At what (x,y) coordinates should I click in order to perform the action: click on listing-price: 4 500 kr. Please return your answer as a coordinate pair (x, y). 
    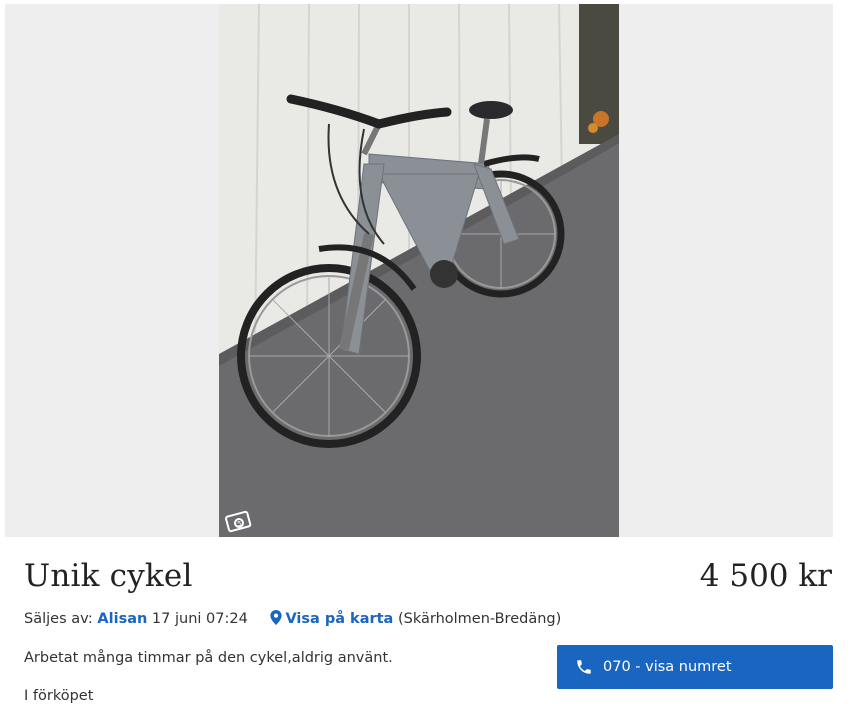
    Looking at the image, I should click on (765, 576).